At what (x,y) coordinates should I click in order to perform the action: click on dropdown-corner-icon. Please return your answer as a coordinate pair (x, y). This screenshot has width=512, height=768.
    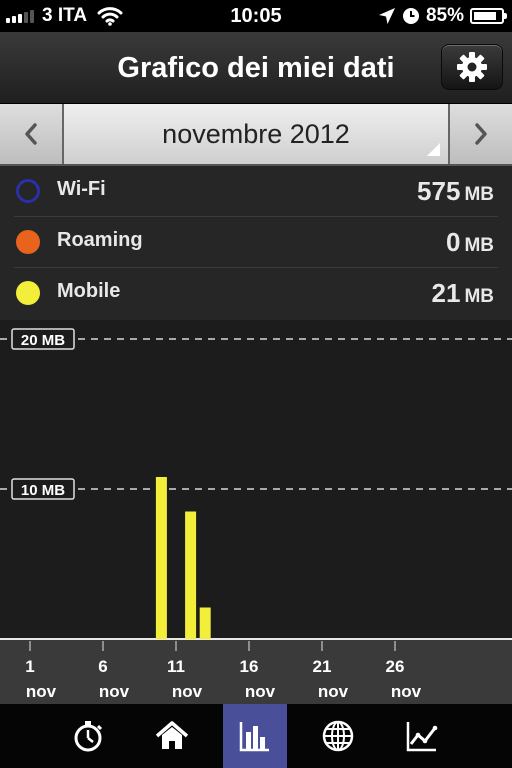
    Looking at the image, I should click on (433, 149).